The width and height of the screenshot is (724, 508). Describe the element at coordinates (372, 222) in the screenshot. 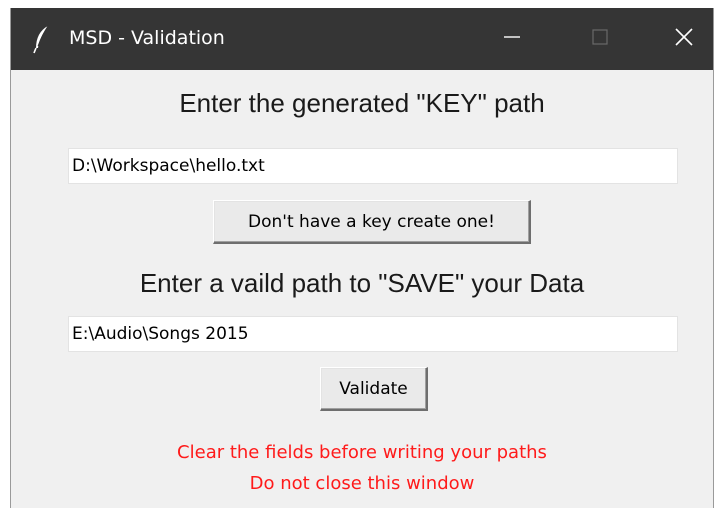

I see `create-key-button: Don't have a key create one!` at that location.